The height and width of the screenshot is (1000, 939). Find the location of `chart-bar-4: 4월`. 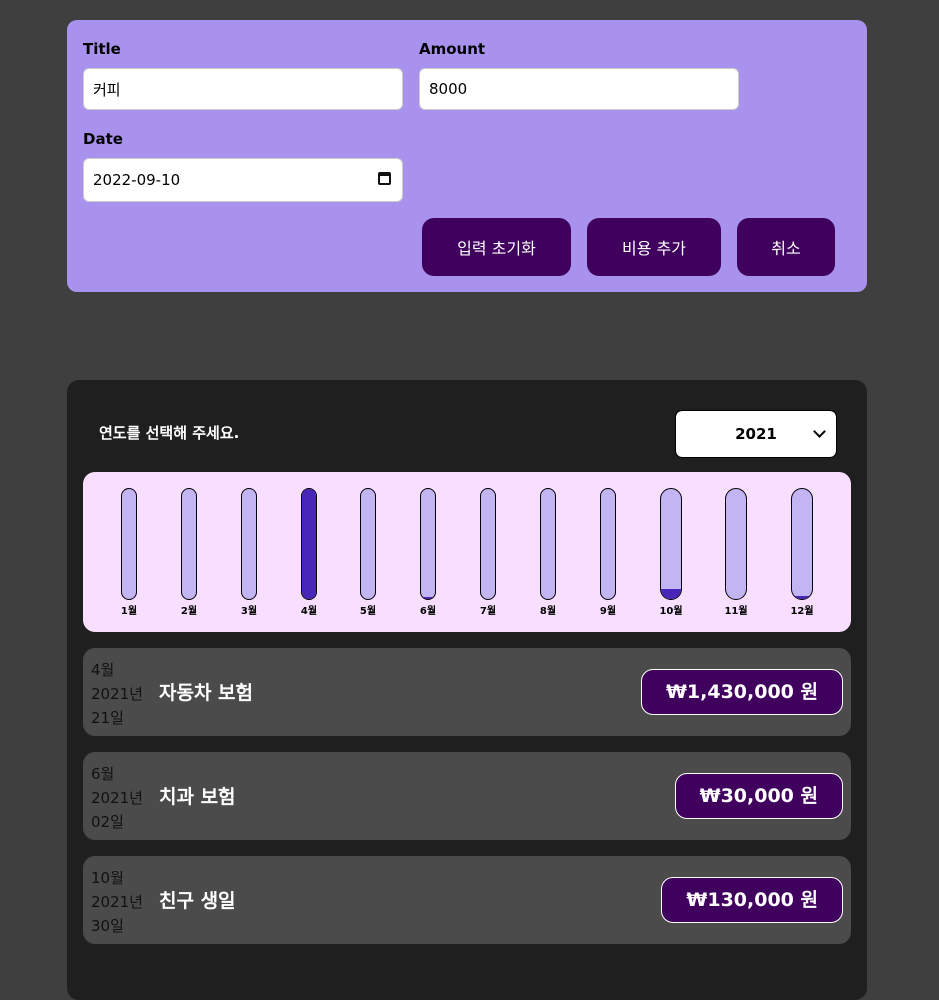

chart-bar-4: 4월 is located at coordinates (309, 553).